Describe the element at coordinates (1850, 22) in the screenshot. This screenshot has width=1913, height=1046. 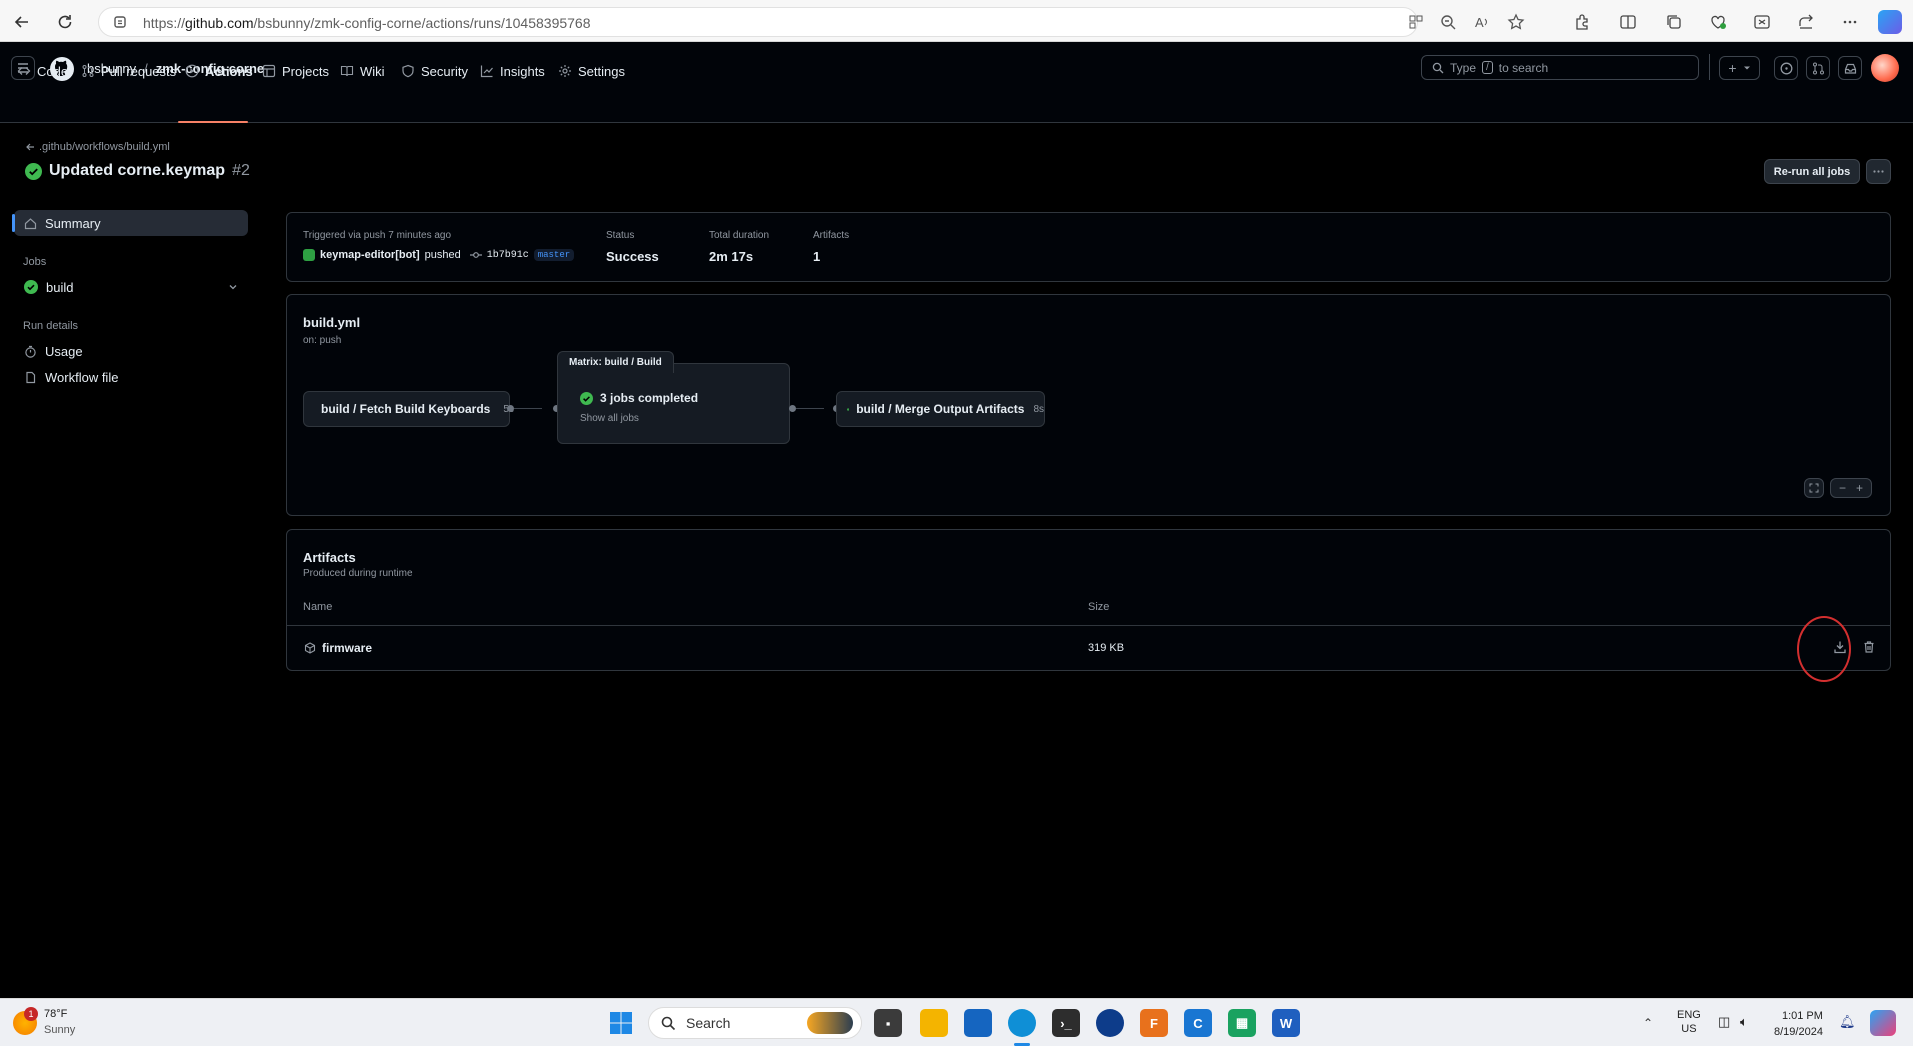
I see `more-options-icon` at that location.